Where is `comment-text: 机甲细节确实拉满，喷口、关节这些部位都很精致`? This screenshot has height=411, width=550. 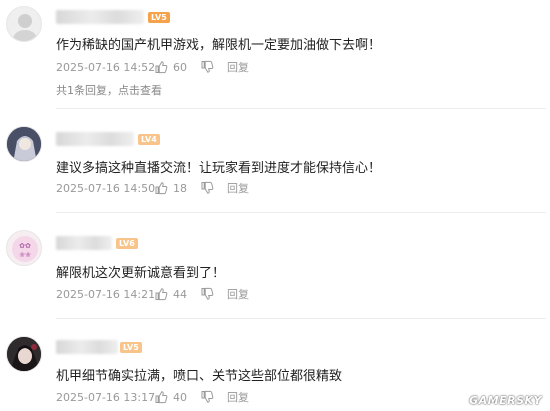 comment-text: 机甲细节确实拉满，喷口、关节这些部位都很精致 is located at coordinates (199, 376).